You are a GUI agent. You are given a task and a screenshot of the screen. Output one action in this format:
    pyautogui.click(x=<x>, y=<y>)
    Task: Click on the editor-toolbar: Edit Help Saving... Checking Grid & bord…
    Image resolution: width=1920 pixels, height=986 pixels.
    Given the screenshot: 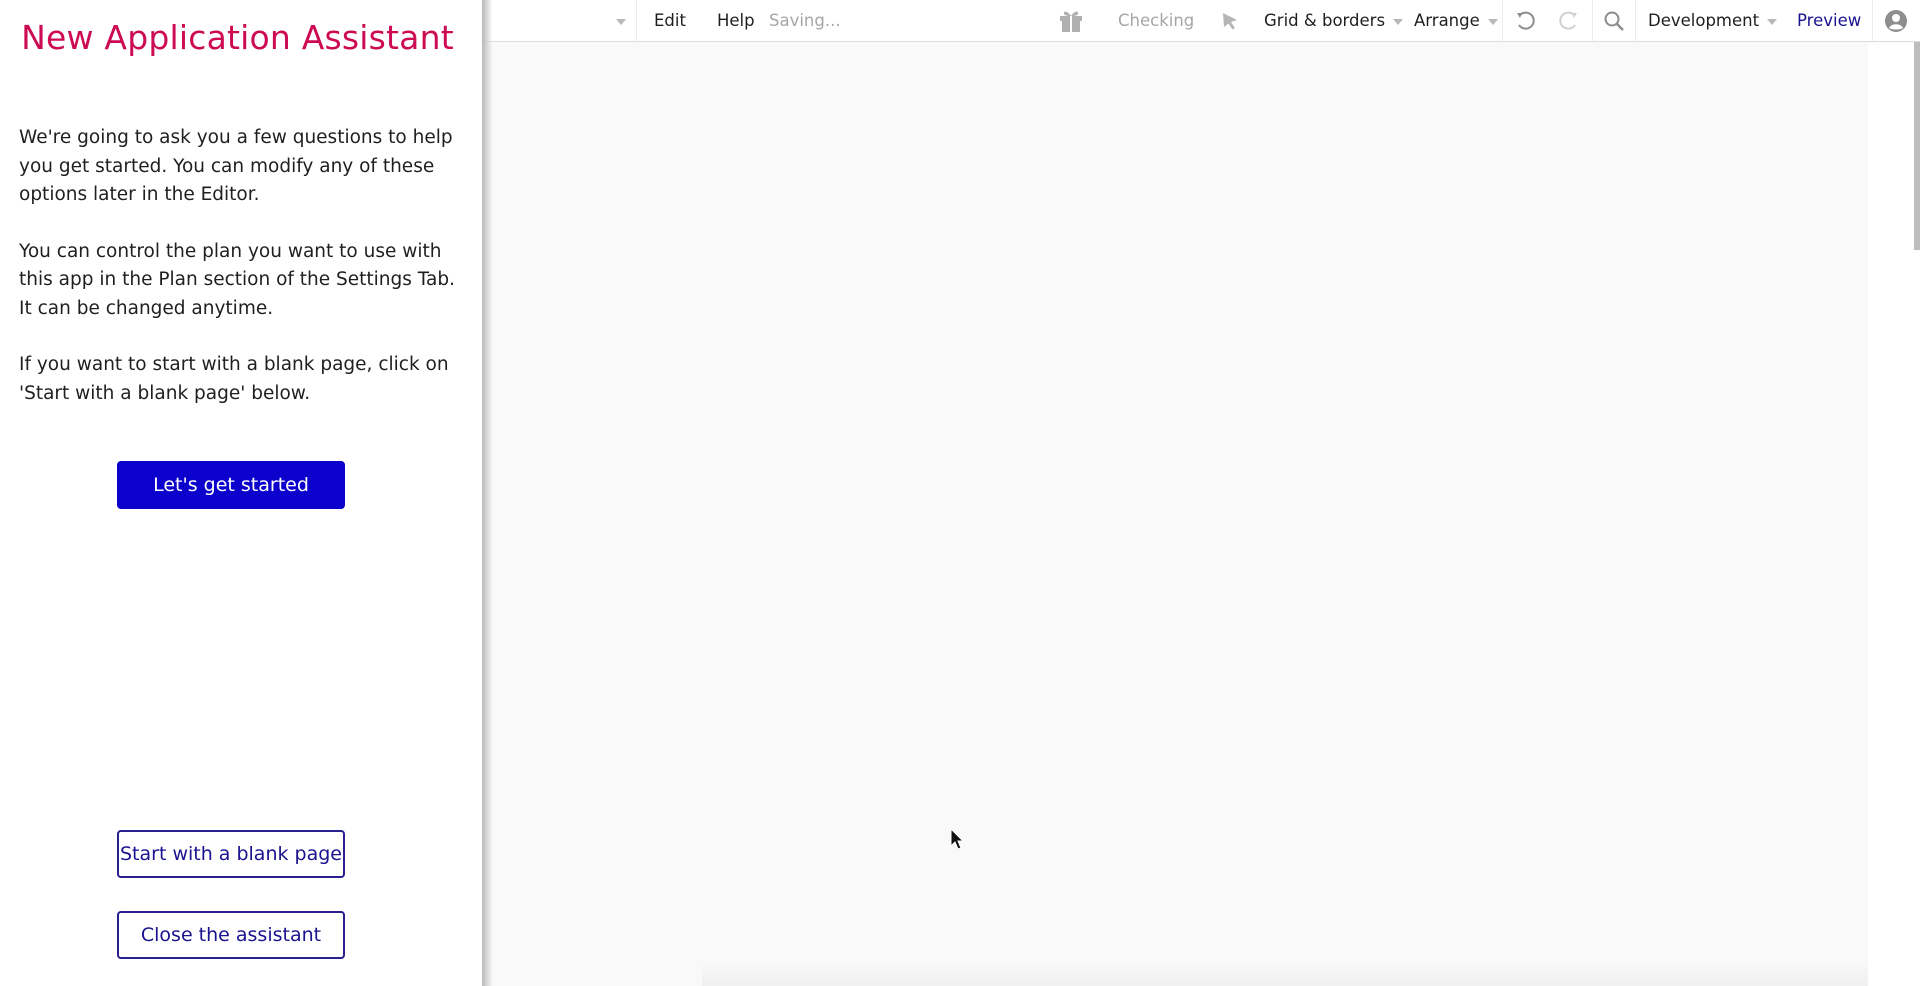 What is the action you would take?
    pyautogui.click(x=1201, y=21)
    